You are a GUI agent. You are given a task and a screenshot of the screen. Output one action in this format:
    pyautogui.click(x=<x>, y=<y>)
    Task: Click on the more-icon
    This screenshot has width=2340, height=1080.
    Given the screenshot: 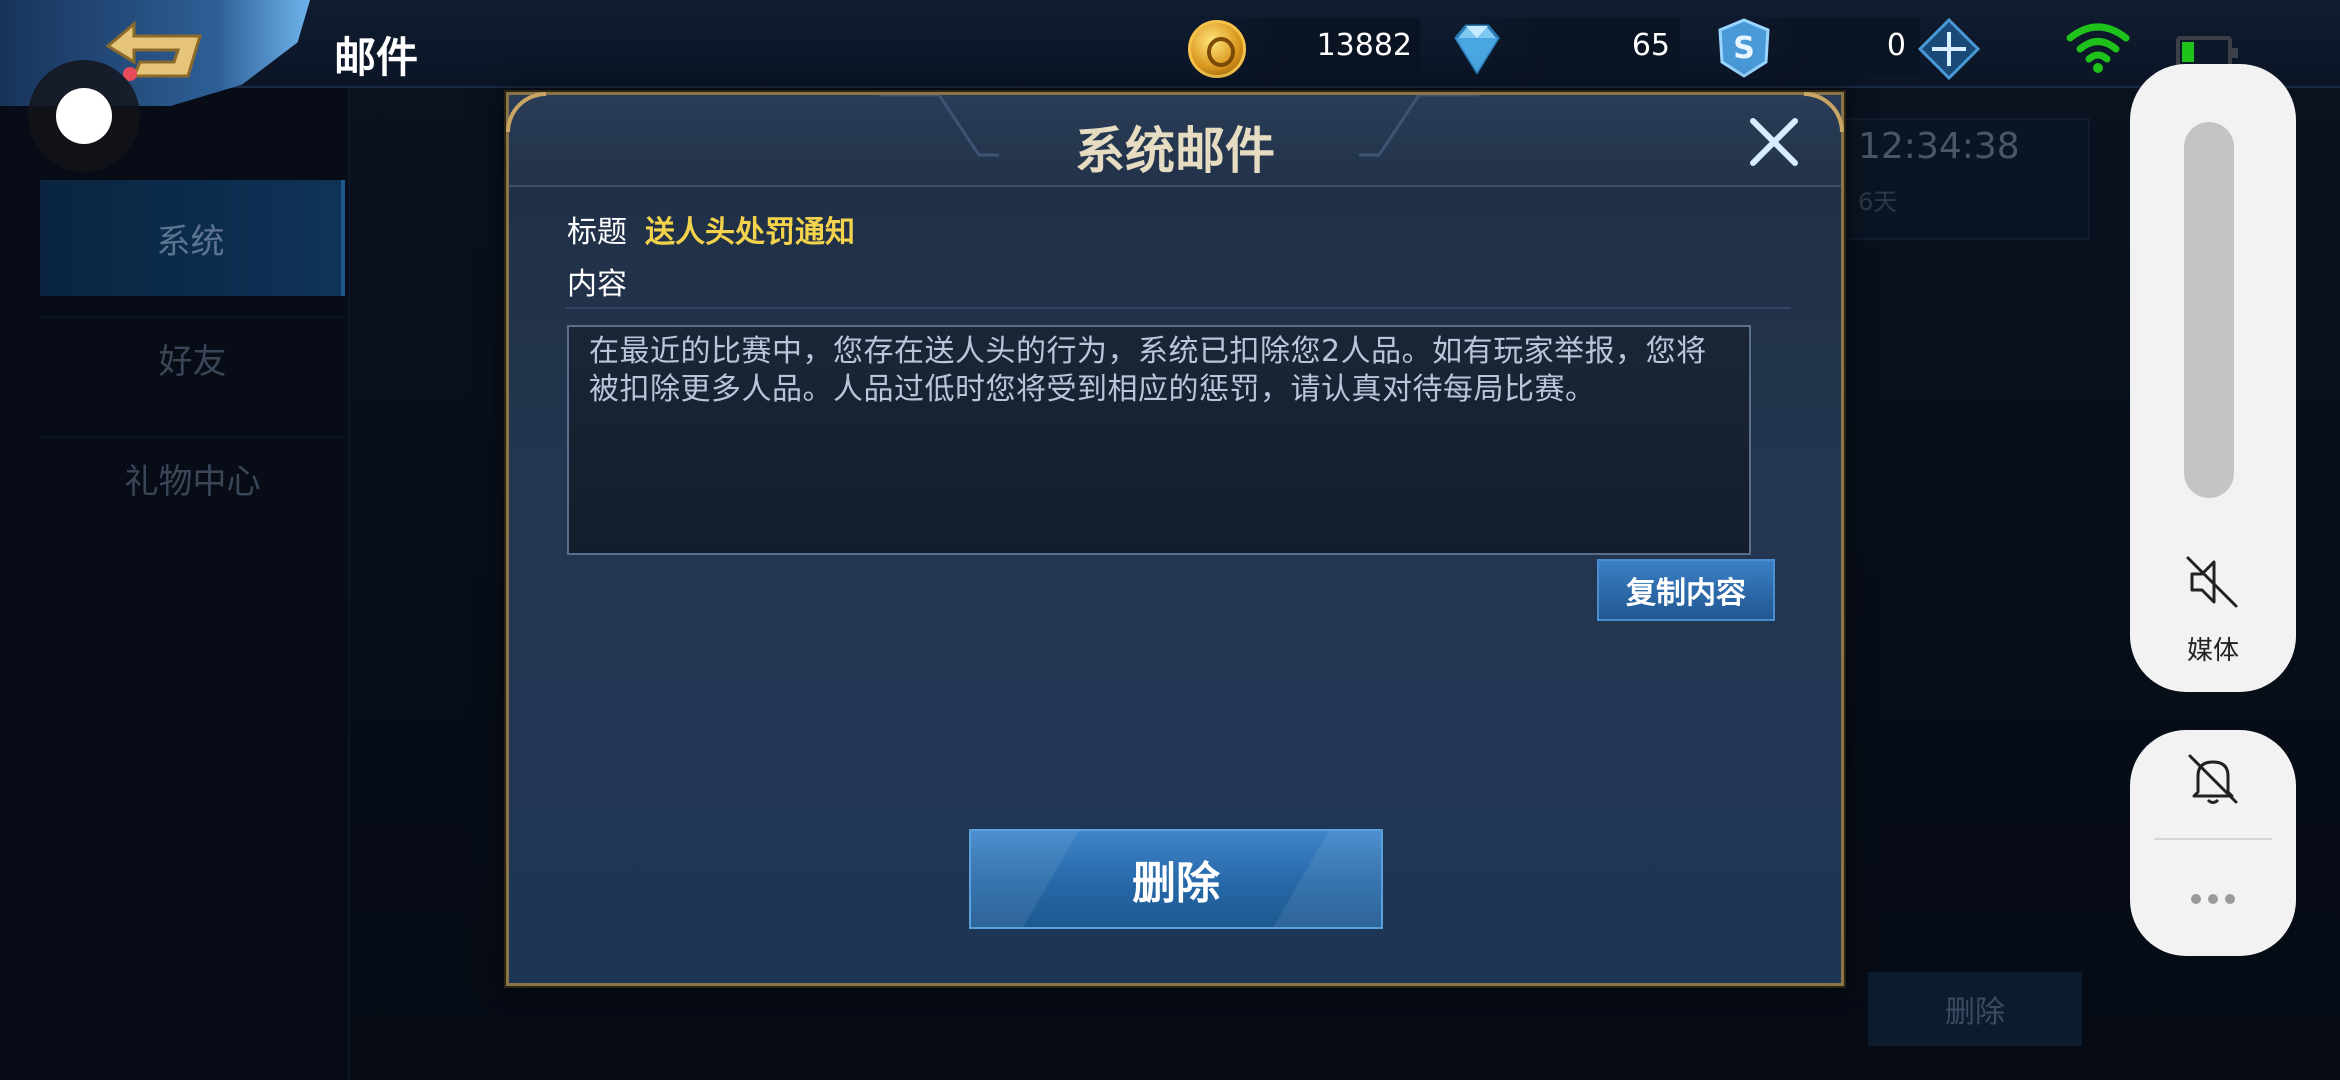 What is the action you would take?
    pyautogui.click(x=2213, y=899)
    